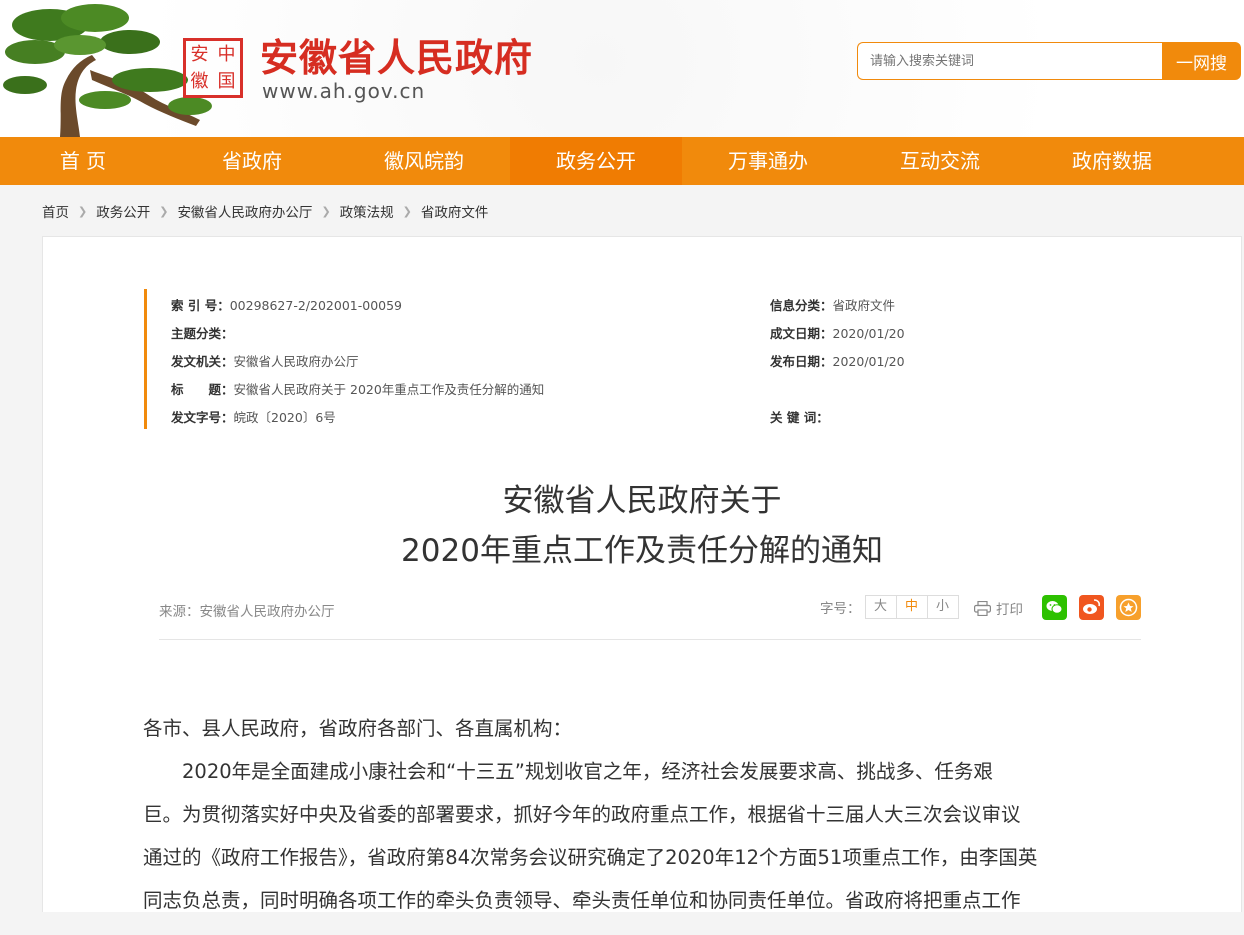 This screenshot has height=935, width=1244. What do you see at coordinates (396, 58) in the screenshot?
I see `site-title: 安徽省人民政府` at bounding box center [396, 58].